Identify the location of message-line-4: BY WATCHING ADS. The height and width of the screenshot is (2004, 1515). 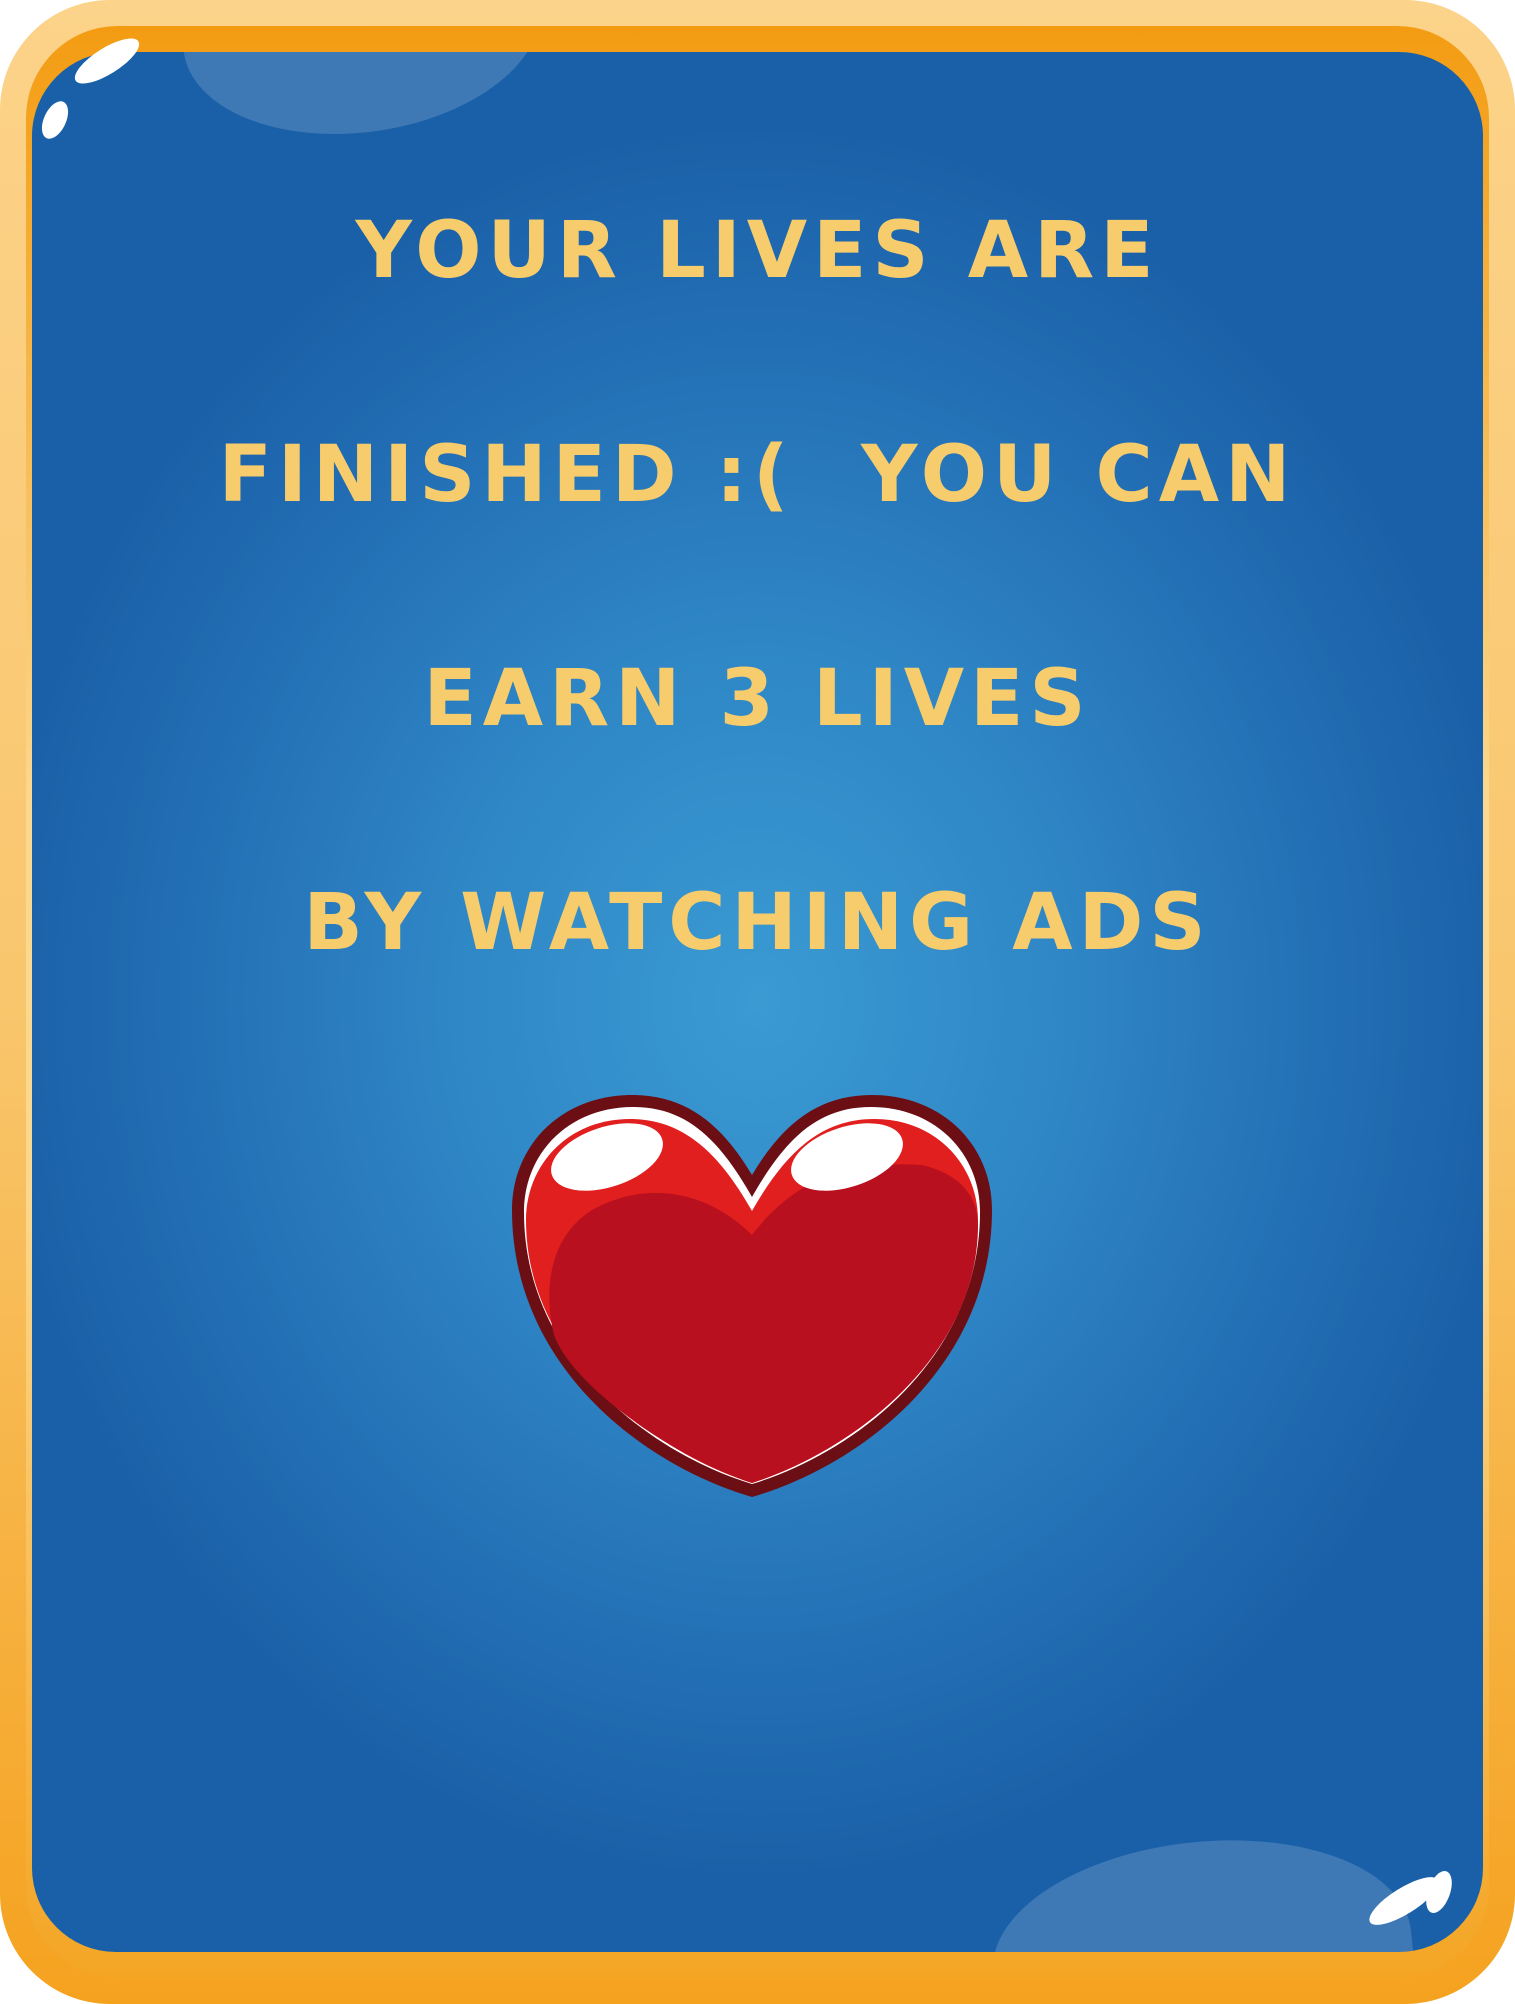
(757, 923).